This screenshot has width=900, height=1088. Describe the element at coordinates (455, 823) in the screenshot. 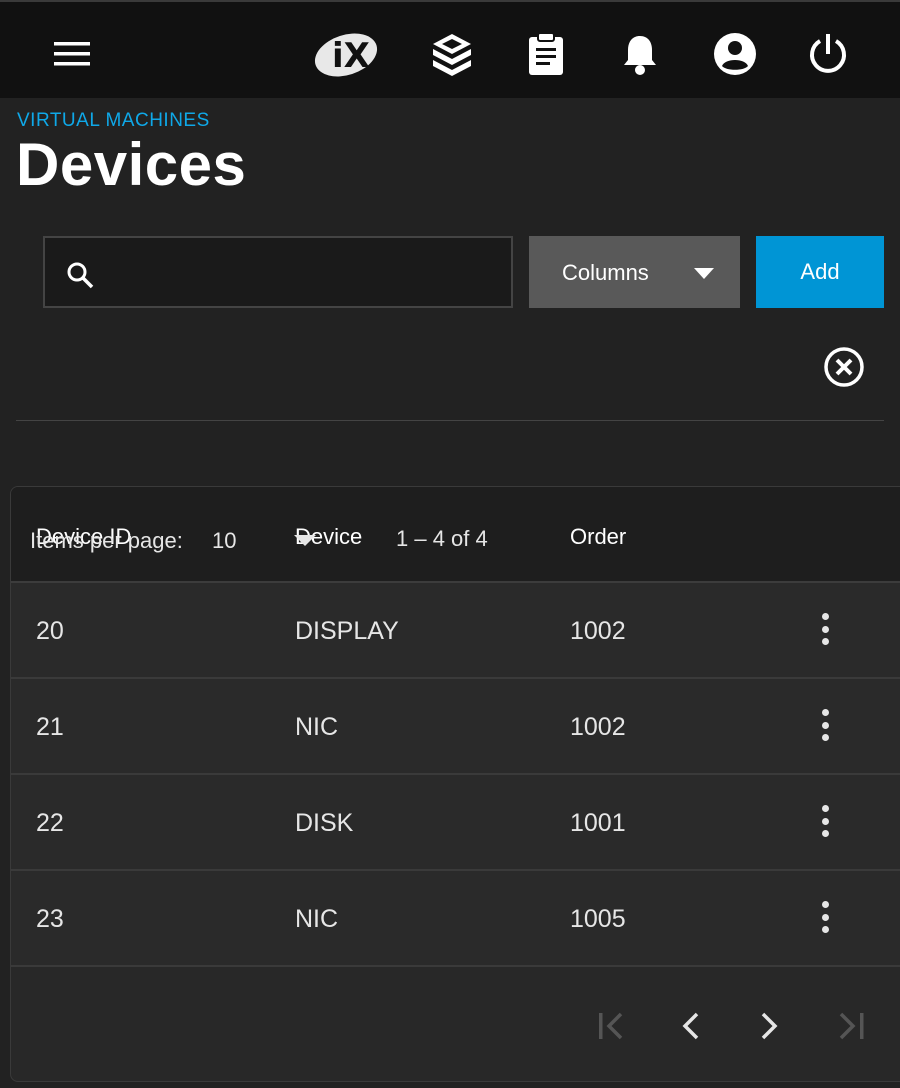

I see `table-row: 22 DISK 1001` at that location.